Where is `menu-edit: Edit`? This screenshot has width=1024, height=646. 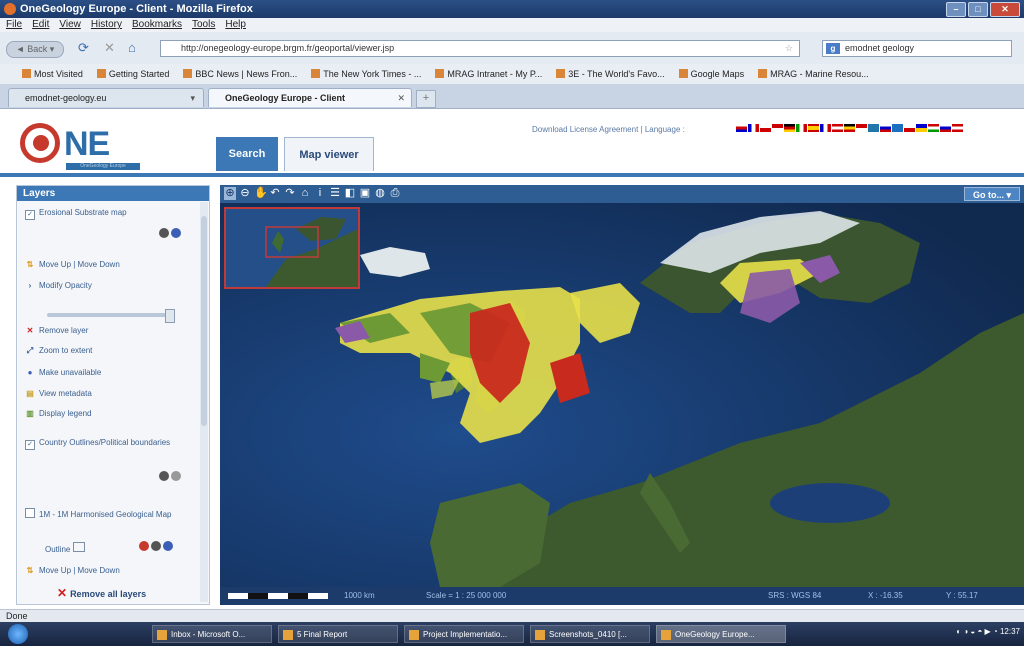 menu-edit: Edit is located at coordinates (40, 25).